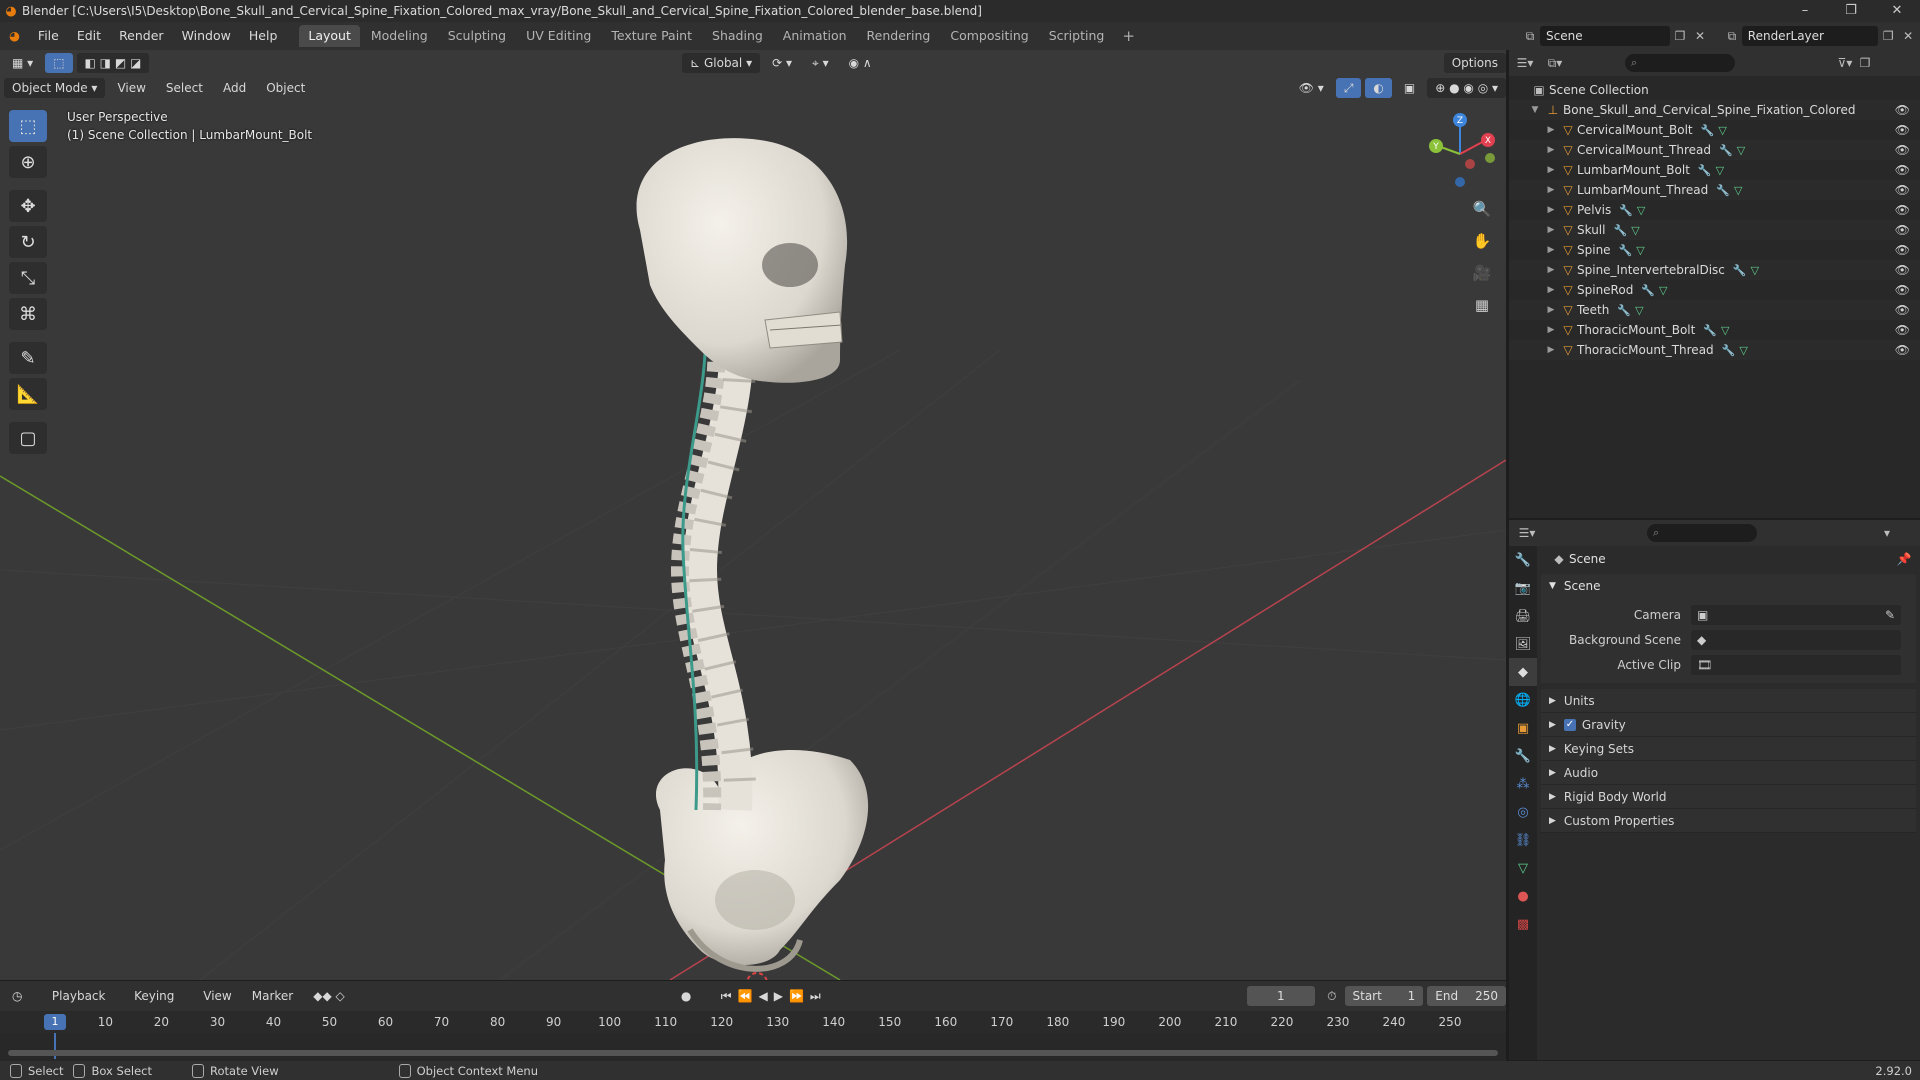  I want to click on proportional-edit-icon: ◉ ∧, so click(860, 63).